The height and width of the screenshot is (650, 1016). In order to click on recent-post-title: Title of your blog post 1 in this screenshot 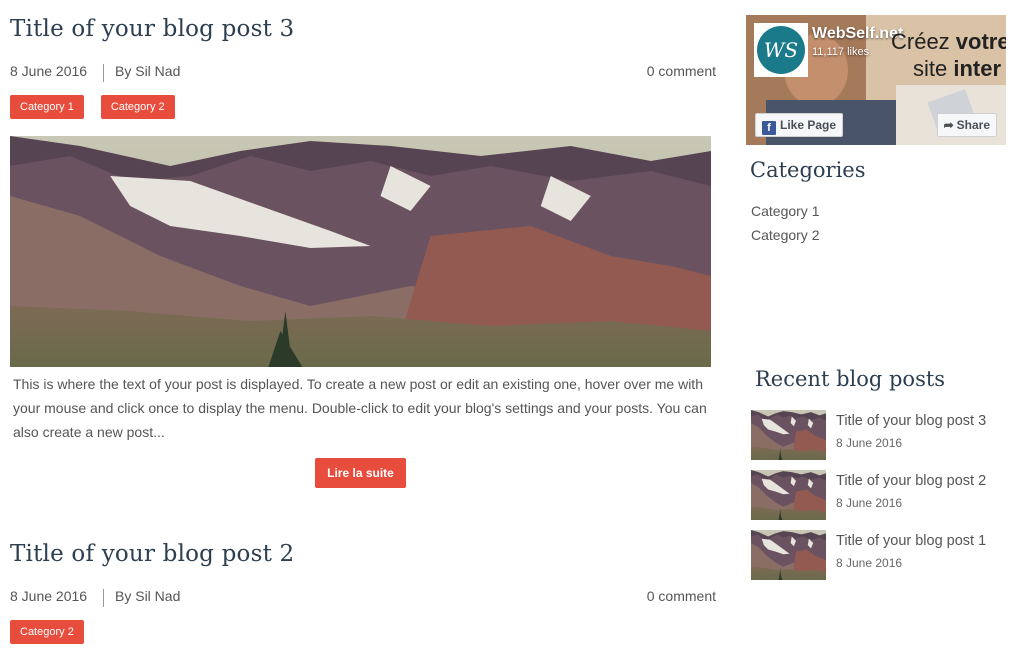, I will do `click(911, 541)`.